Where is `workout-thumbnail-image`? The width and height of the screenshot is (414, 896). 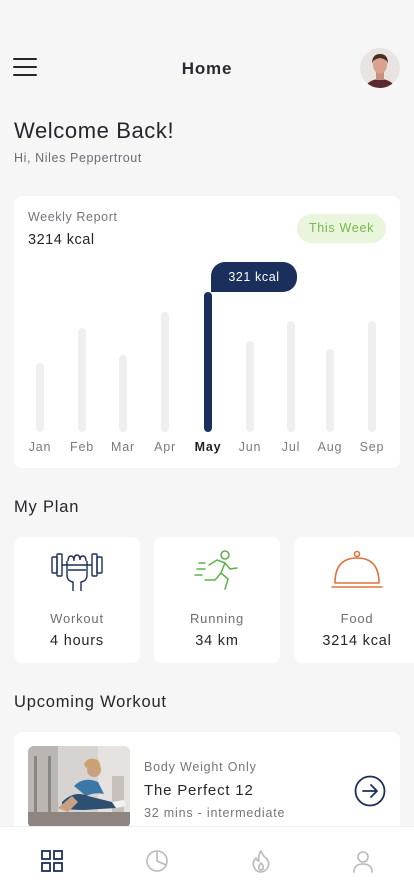
workout-thumbnail-image is located at coordinates (79, 787).